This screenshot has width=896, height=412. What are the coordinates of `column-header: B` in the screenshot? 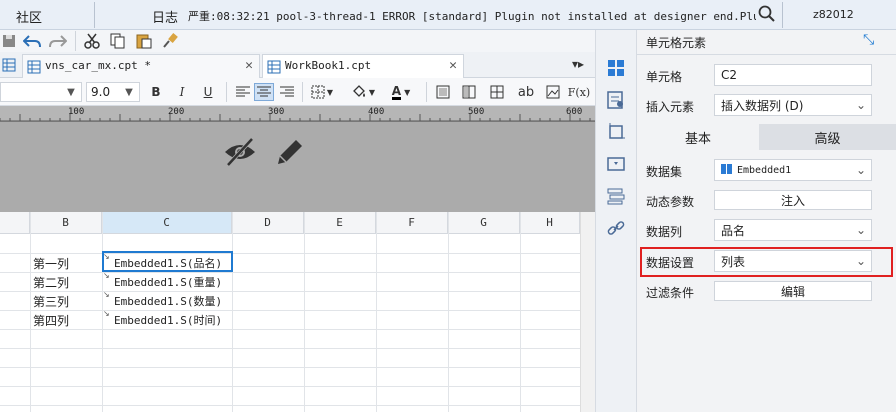 It's located at (66, 223).